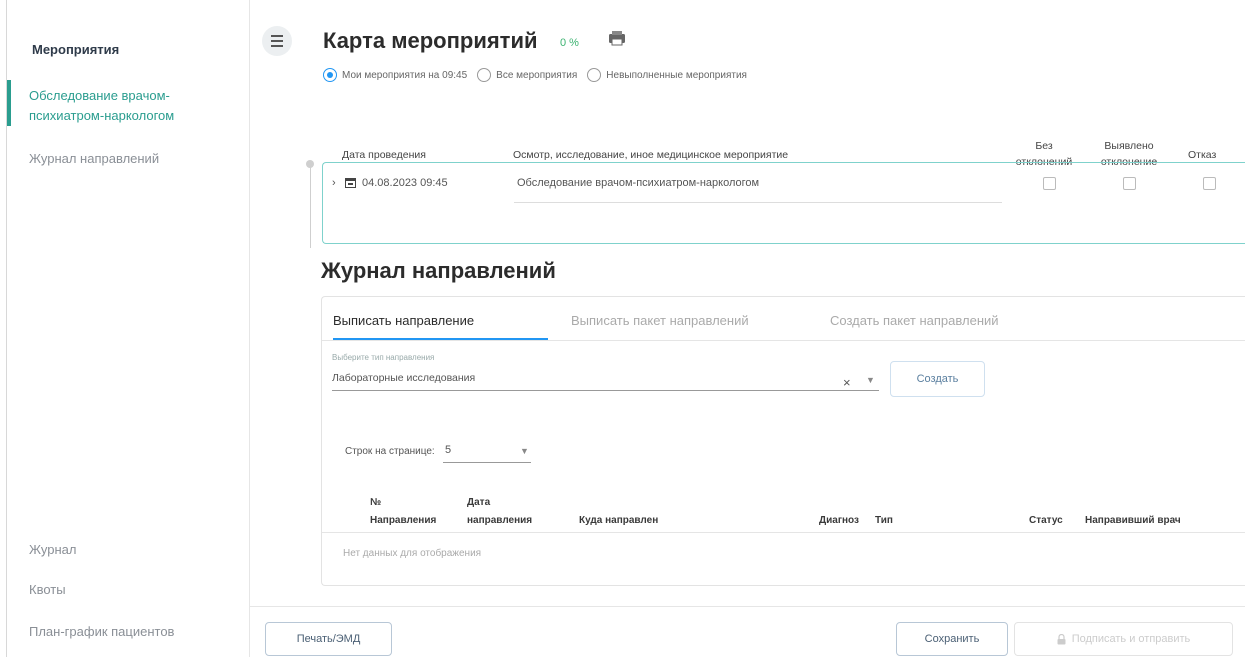  Describe the element at coordinates (747, 606) in the screenshot. I see `footer-divider` at that location.